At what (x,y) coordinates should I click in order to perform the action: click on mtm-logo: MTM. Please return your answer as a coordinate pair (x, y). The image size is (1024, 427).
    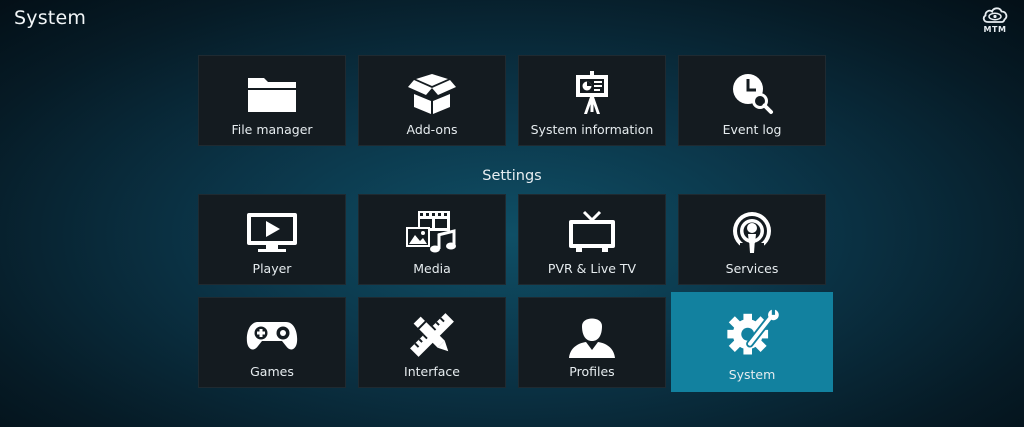
    Looking at the image, I should click on (995, 19).